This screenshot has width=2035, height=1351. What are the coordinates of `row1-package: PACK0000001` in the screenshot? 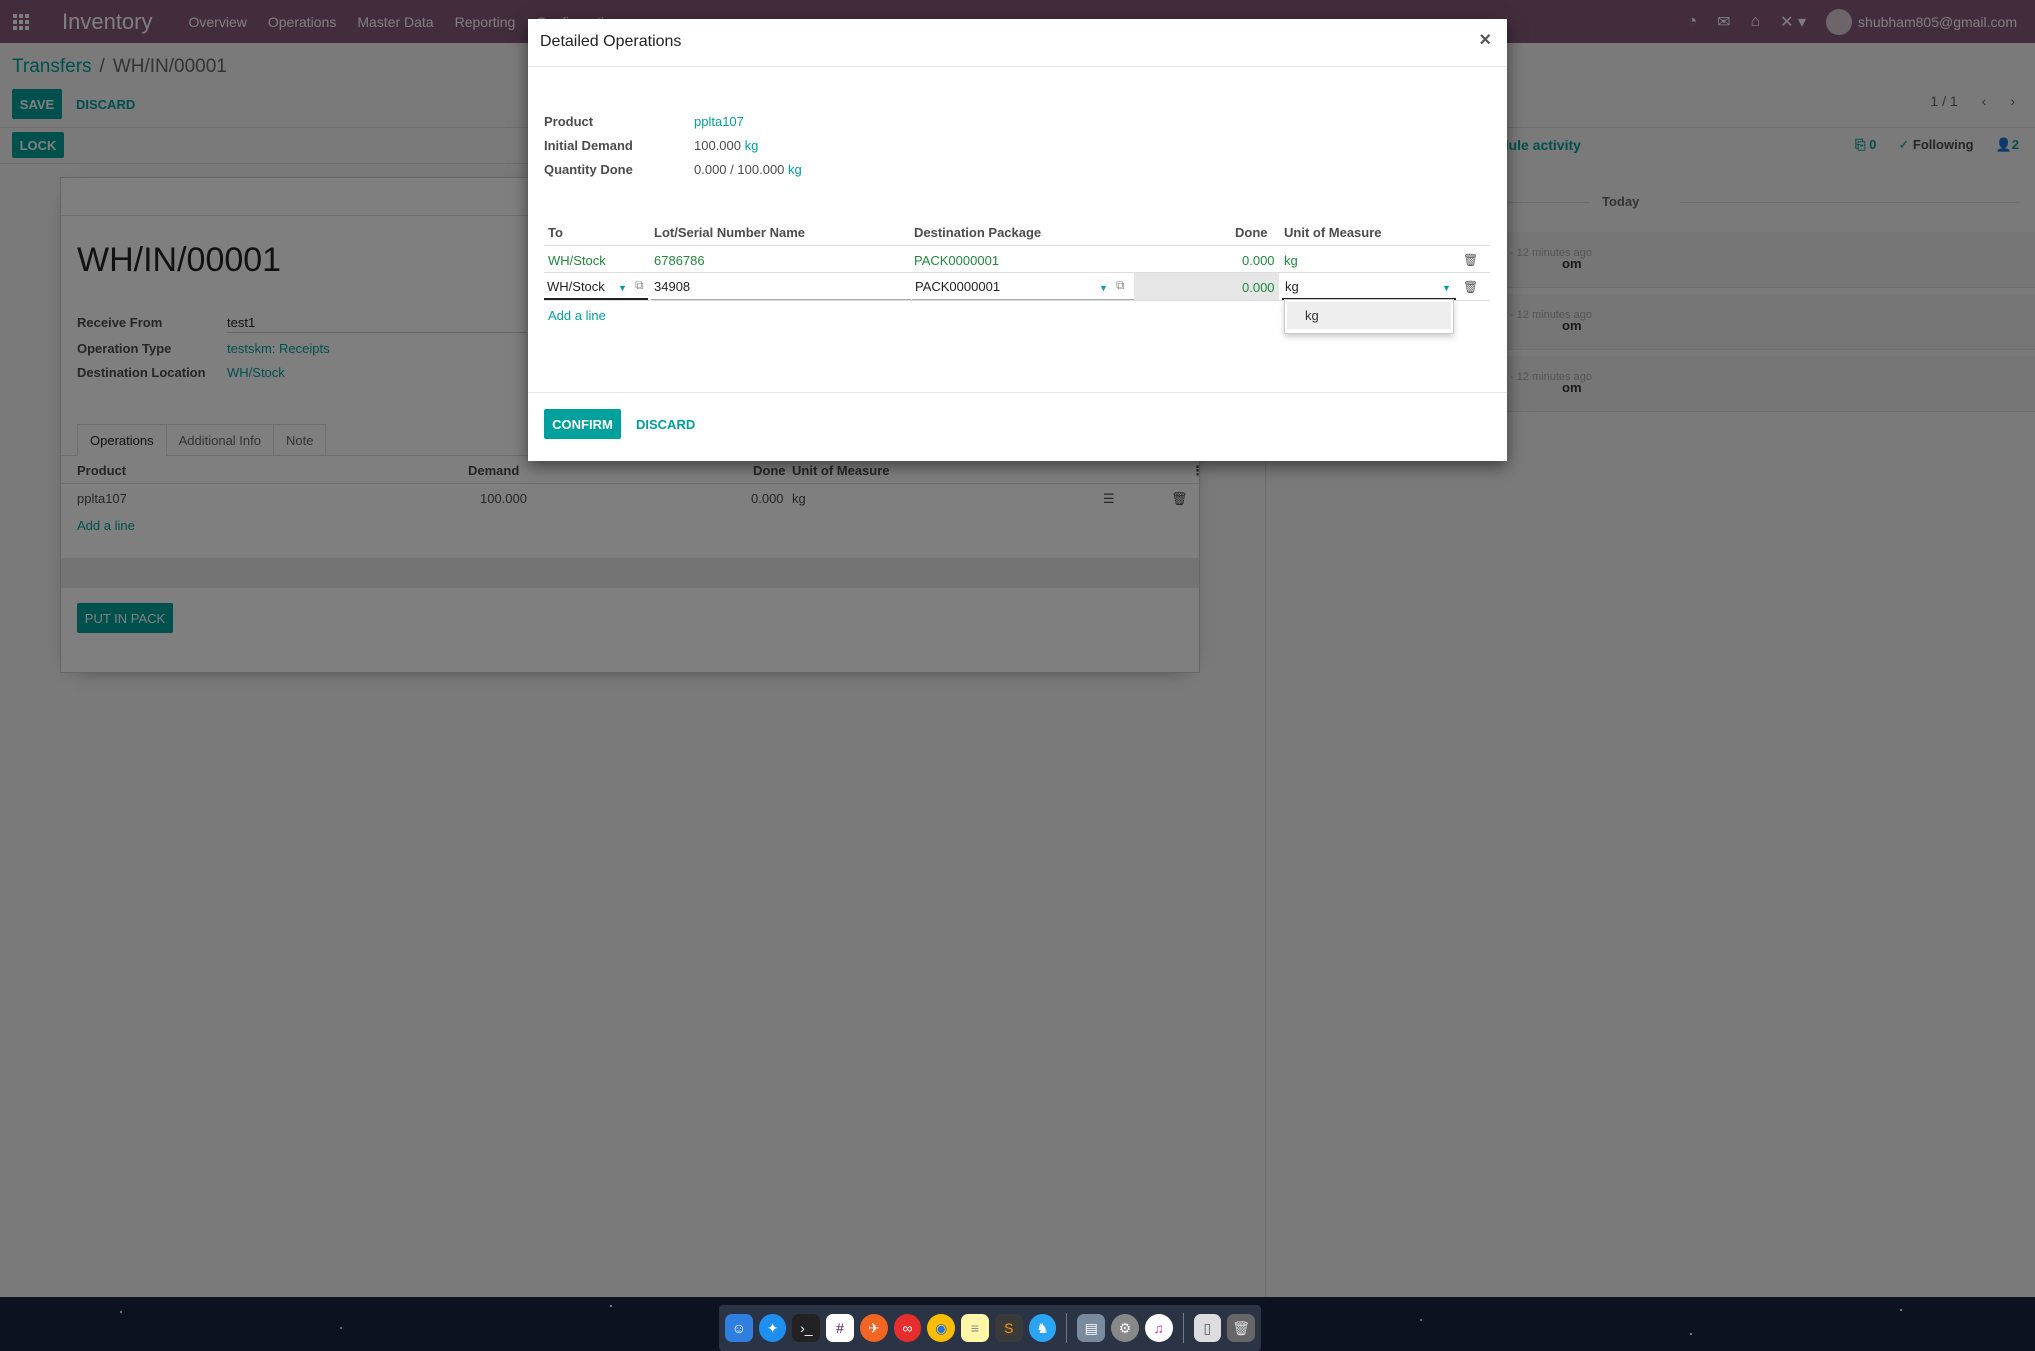 It's located at (956, 260).